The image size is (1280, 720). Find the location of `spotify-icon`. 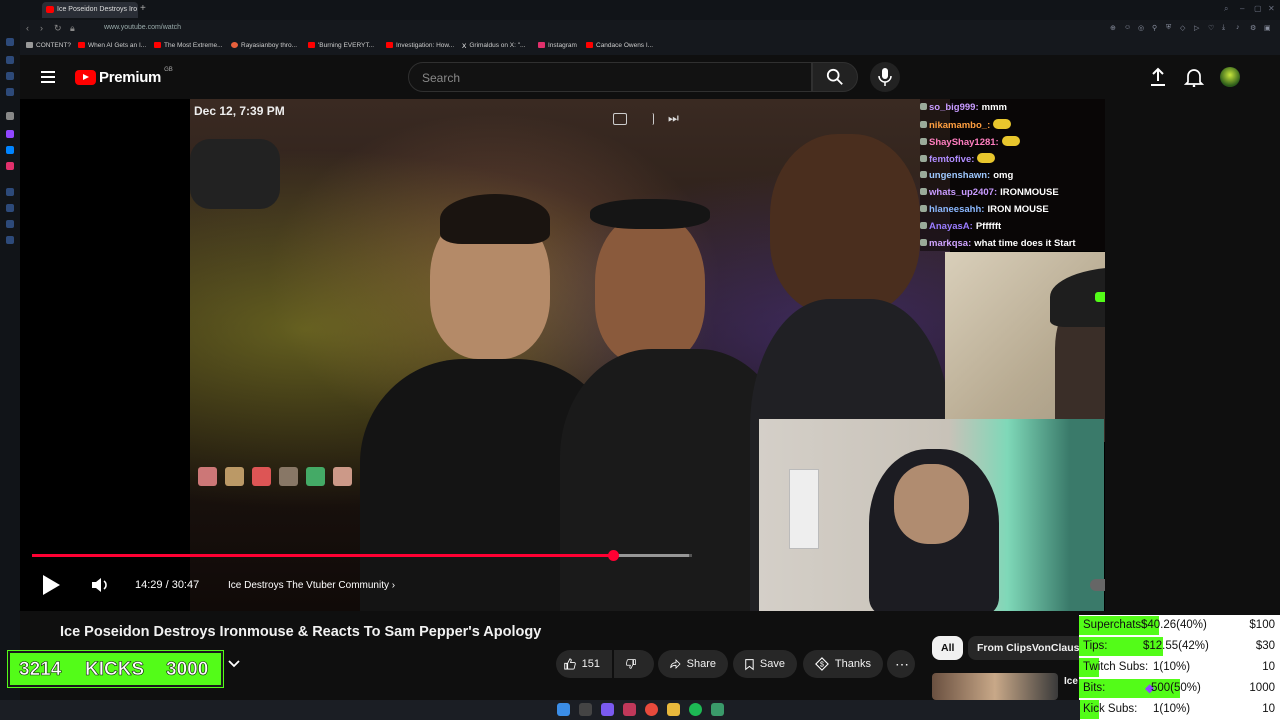

spotify-icon is located at coordinates (695, 709).